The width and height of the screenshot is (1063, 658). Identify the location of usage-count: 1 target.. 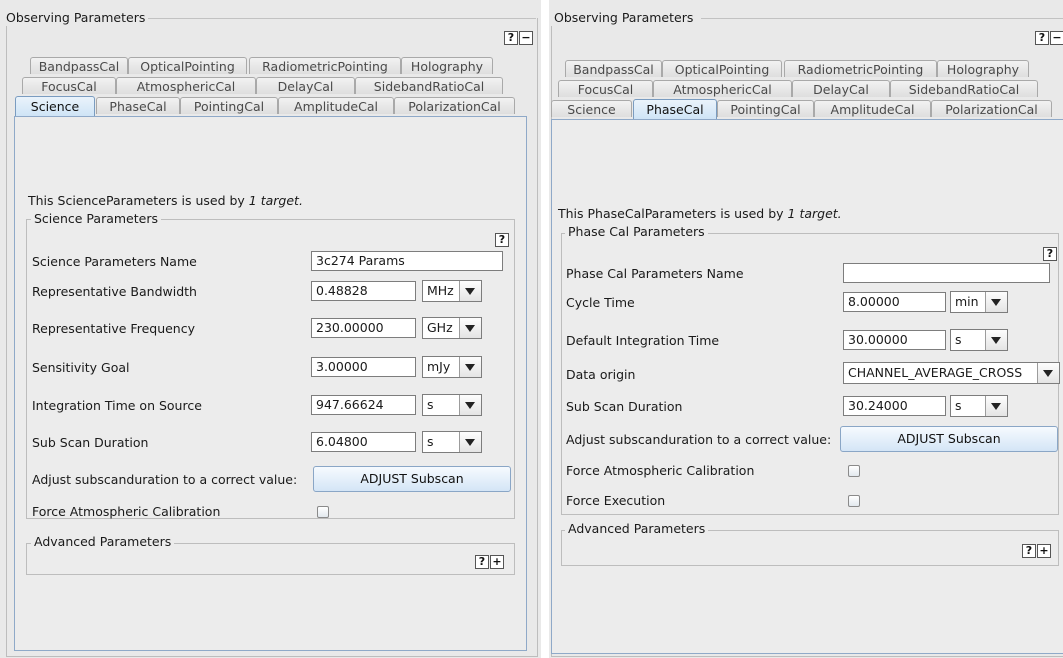
(275, 200).